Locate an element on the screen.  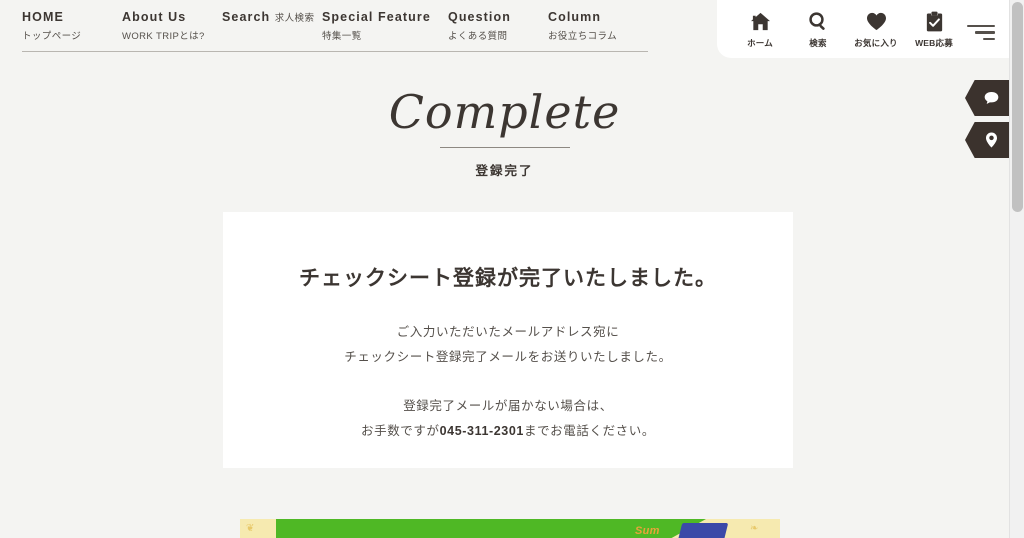
hamburger-menu-icon is located at coordinates (980, 32).